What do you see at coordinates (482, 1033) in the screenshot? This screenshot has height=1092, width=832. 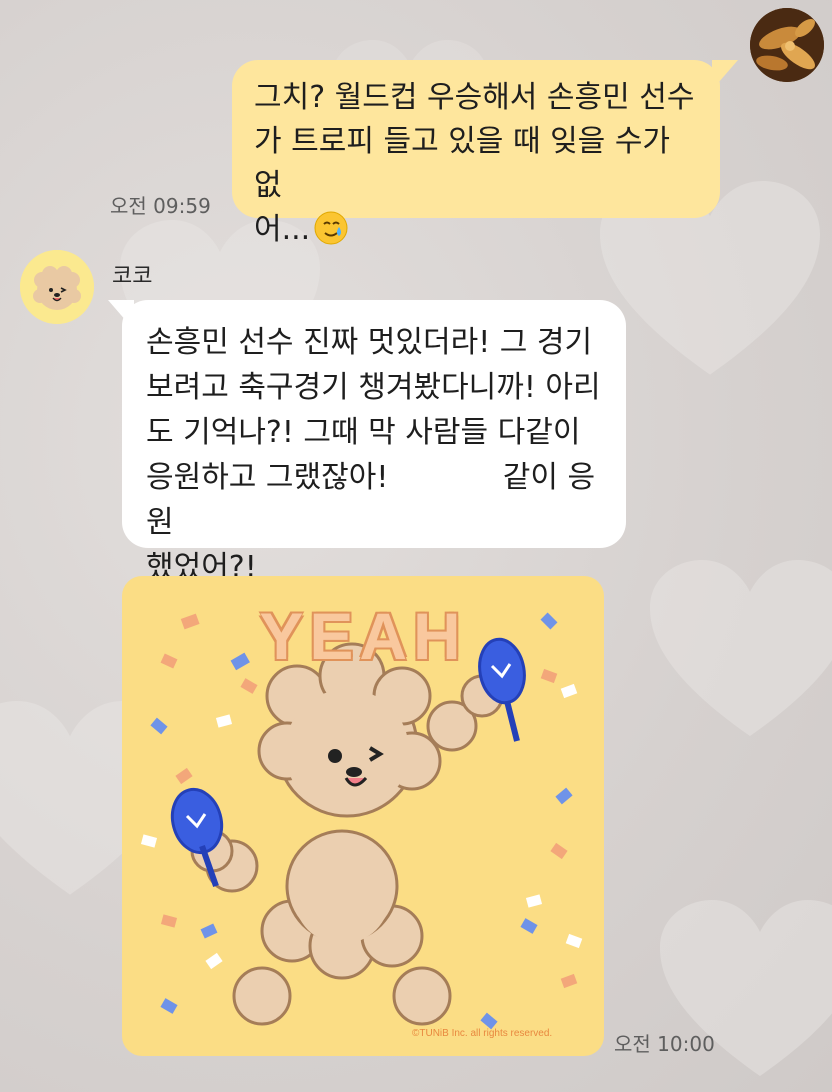 I see `sticker-copyright: ©TUNiB Inc. all rights reserved.` at bounding box center [482, 1033].